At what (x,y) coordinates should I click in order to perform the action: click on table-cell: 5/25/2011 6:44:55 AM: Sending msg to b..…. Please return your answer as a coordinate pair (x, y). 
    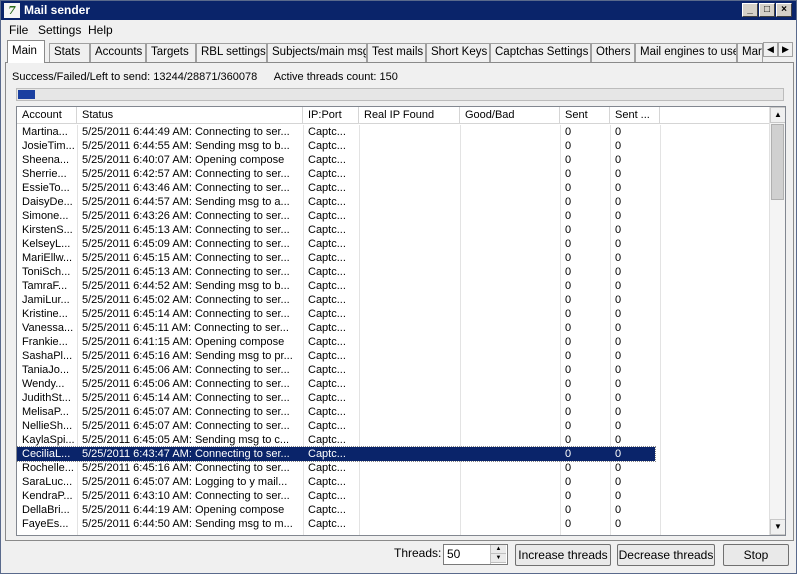
    Looking at the image, I should click on (186, 146).